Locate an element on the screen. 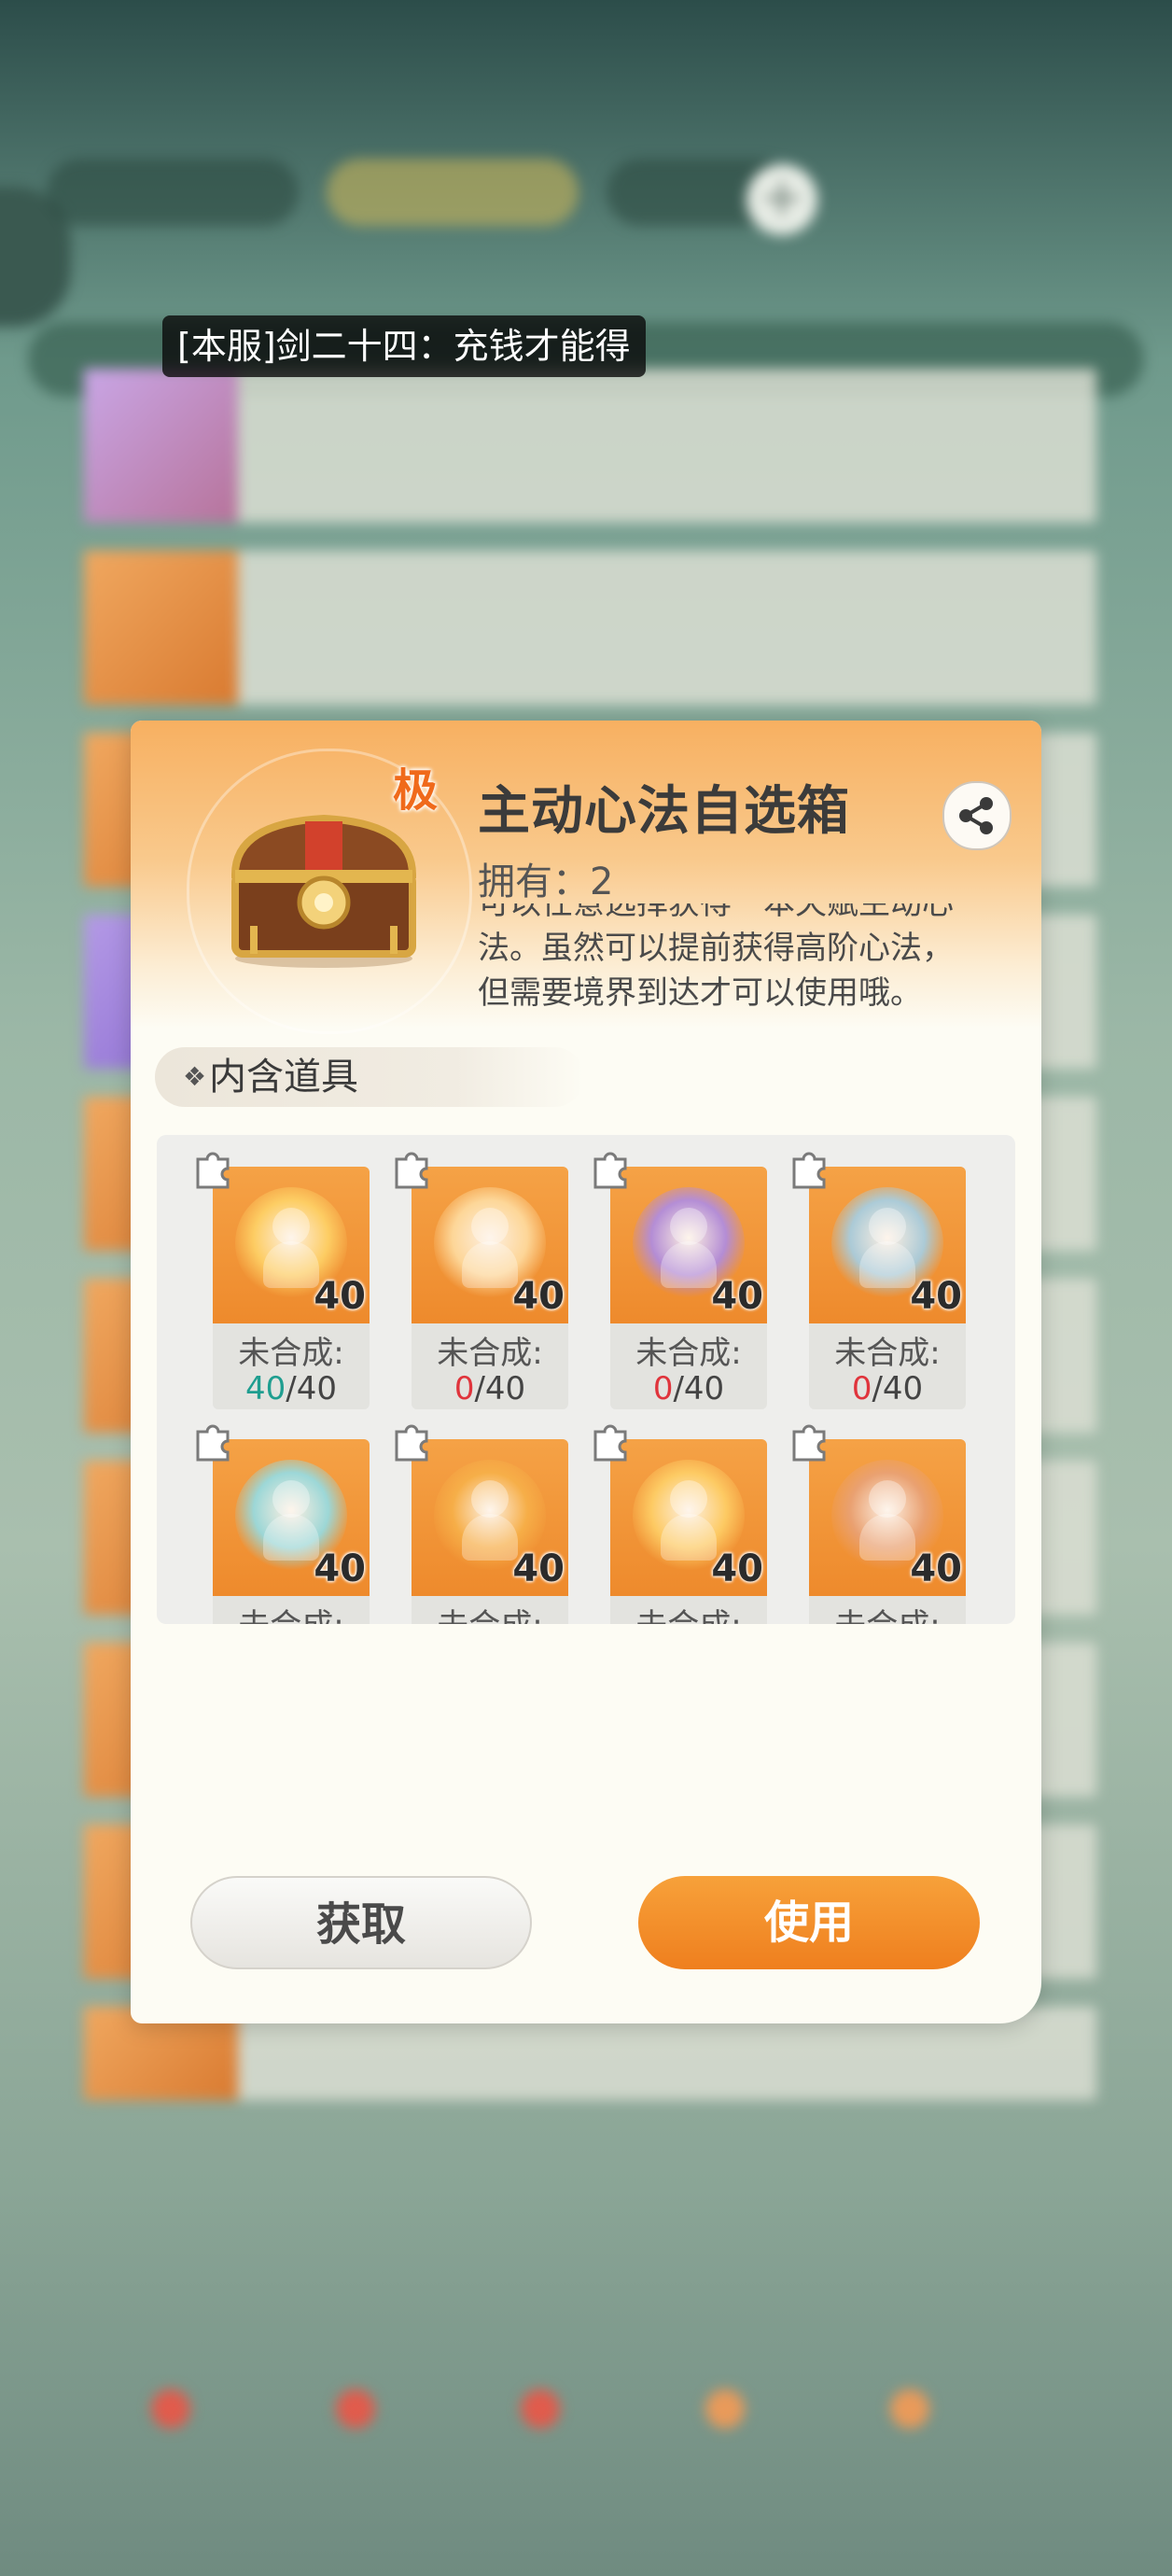 This screenshot has height=2576, width=1172. owned-count: 拥有：2 is located at coordinates (545, 878).